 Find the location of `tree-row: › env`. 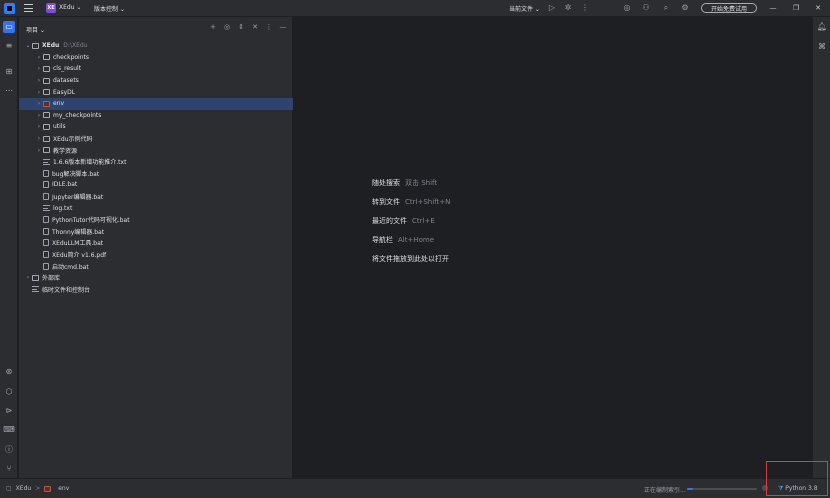

tree-row: › env is located at coordinates (156, 103).